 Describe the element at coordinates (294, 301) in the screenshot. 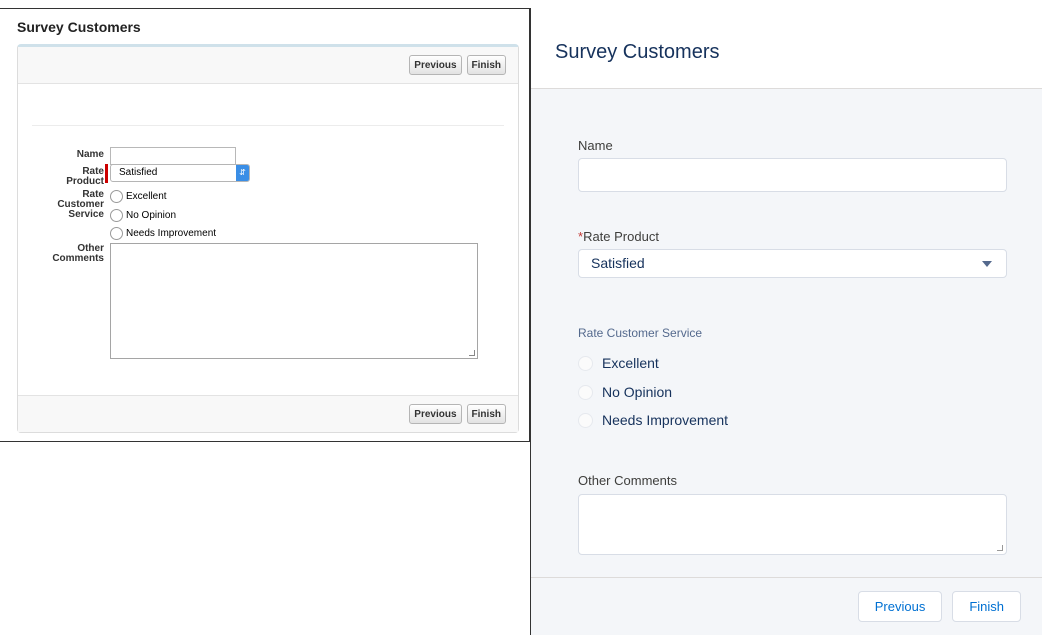

I see `classic-comments-textarea` at that location.